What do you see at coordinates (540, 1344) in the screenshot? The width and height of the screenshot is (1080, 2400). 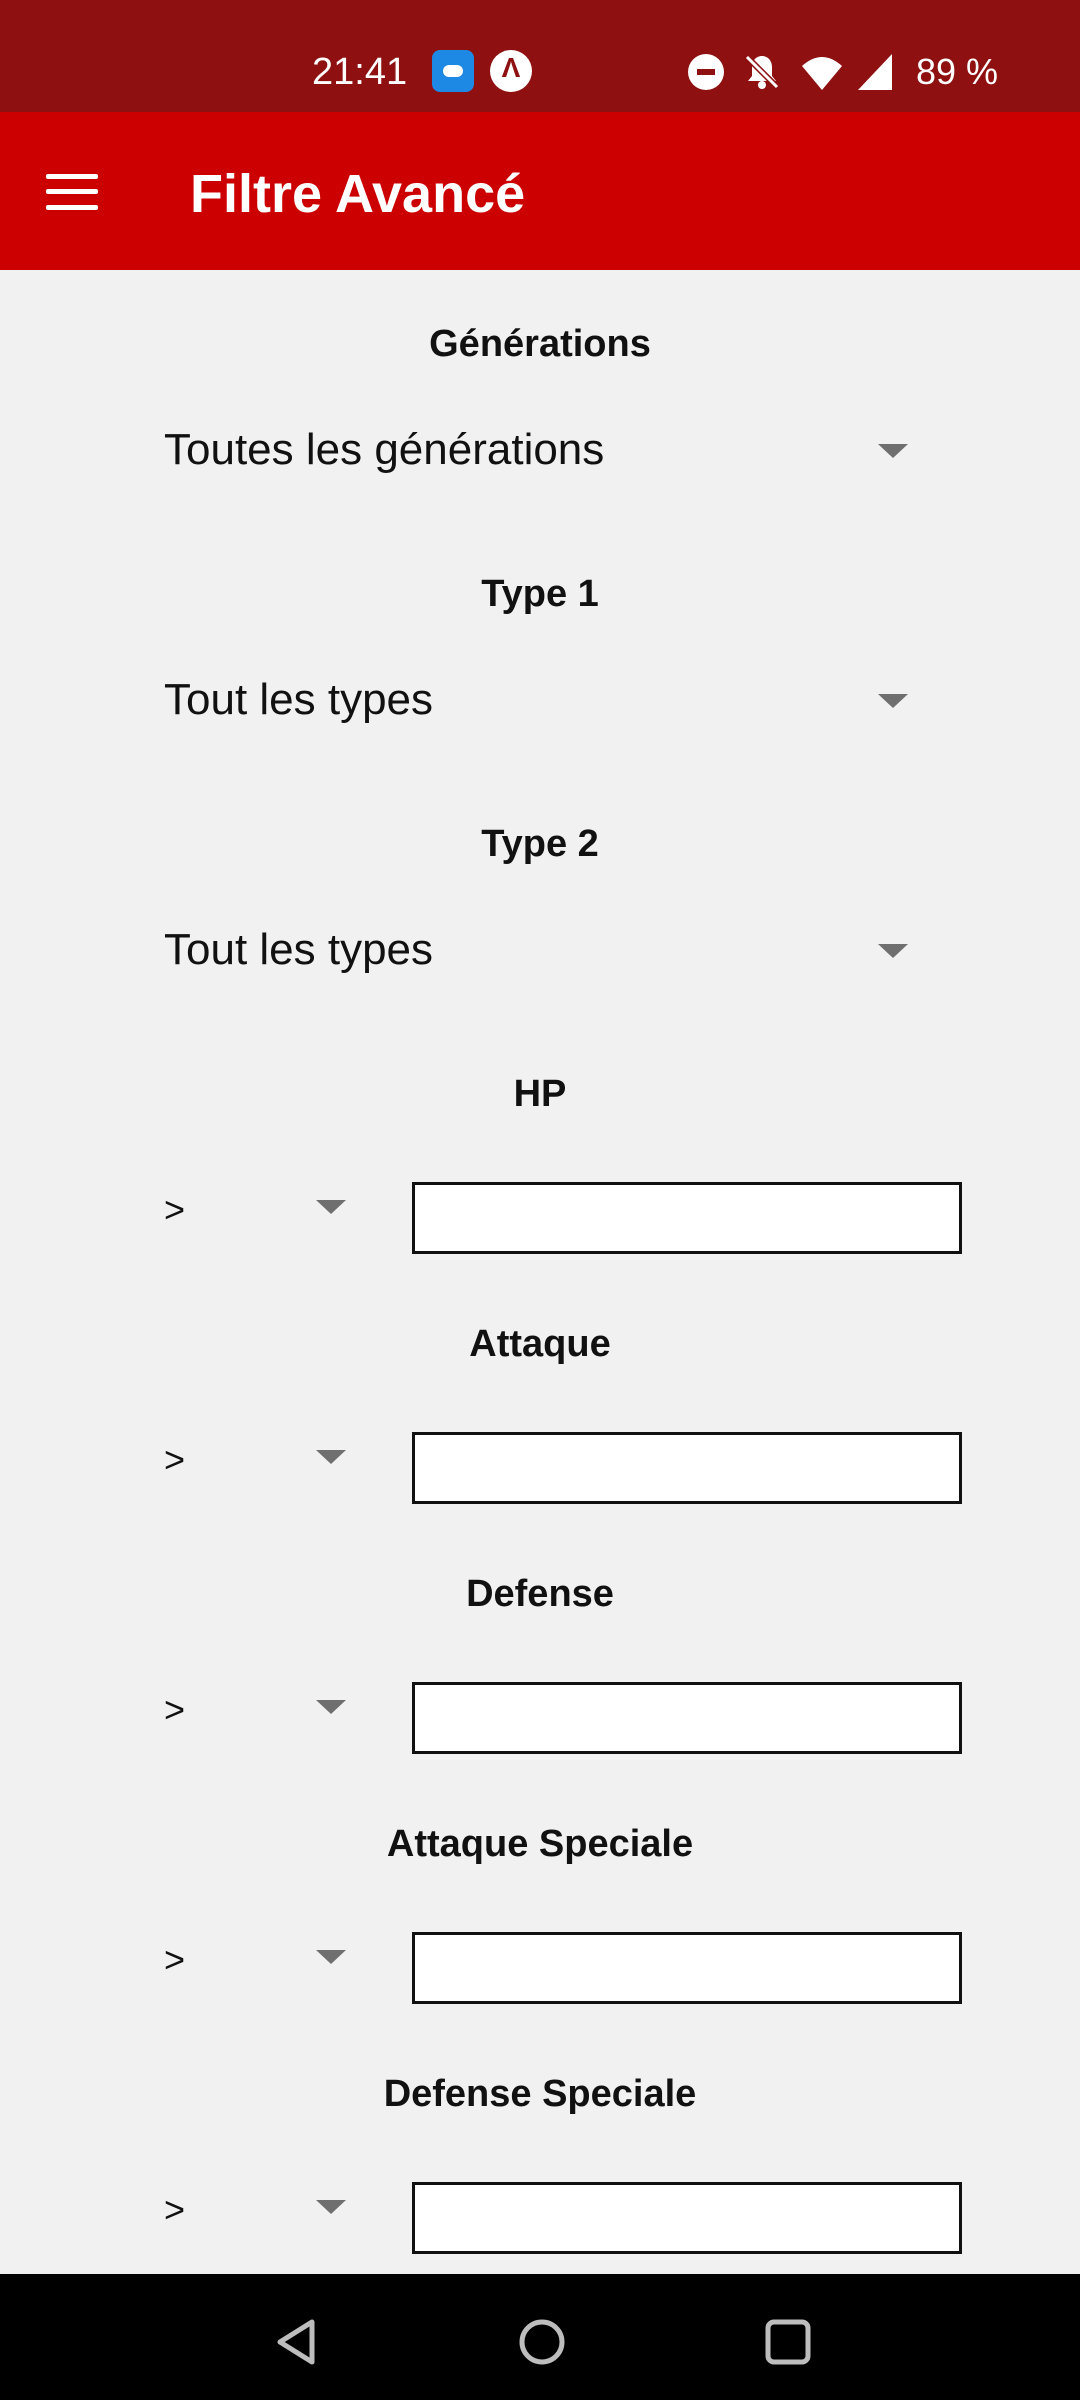 I see `attaque-label: Attaque` at bounding box center [540, 1344].